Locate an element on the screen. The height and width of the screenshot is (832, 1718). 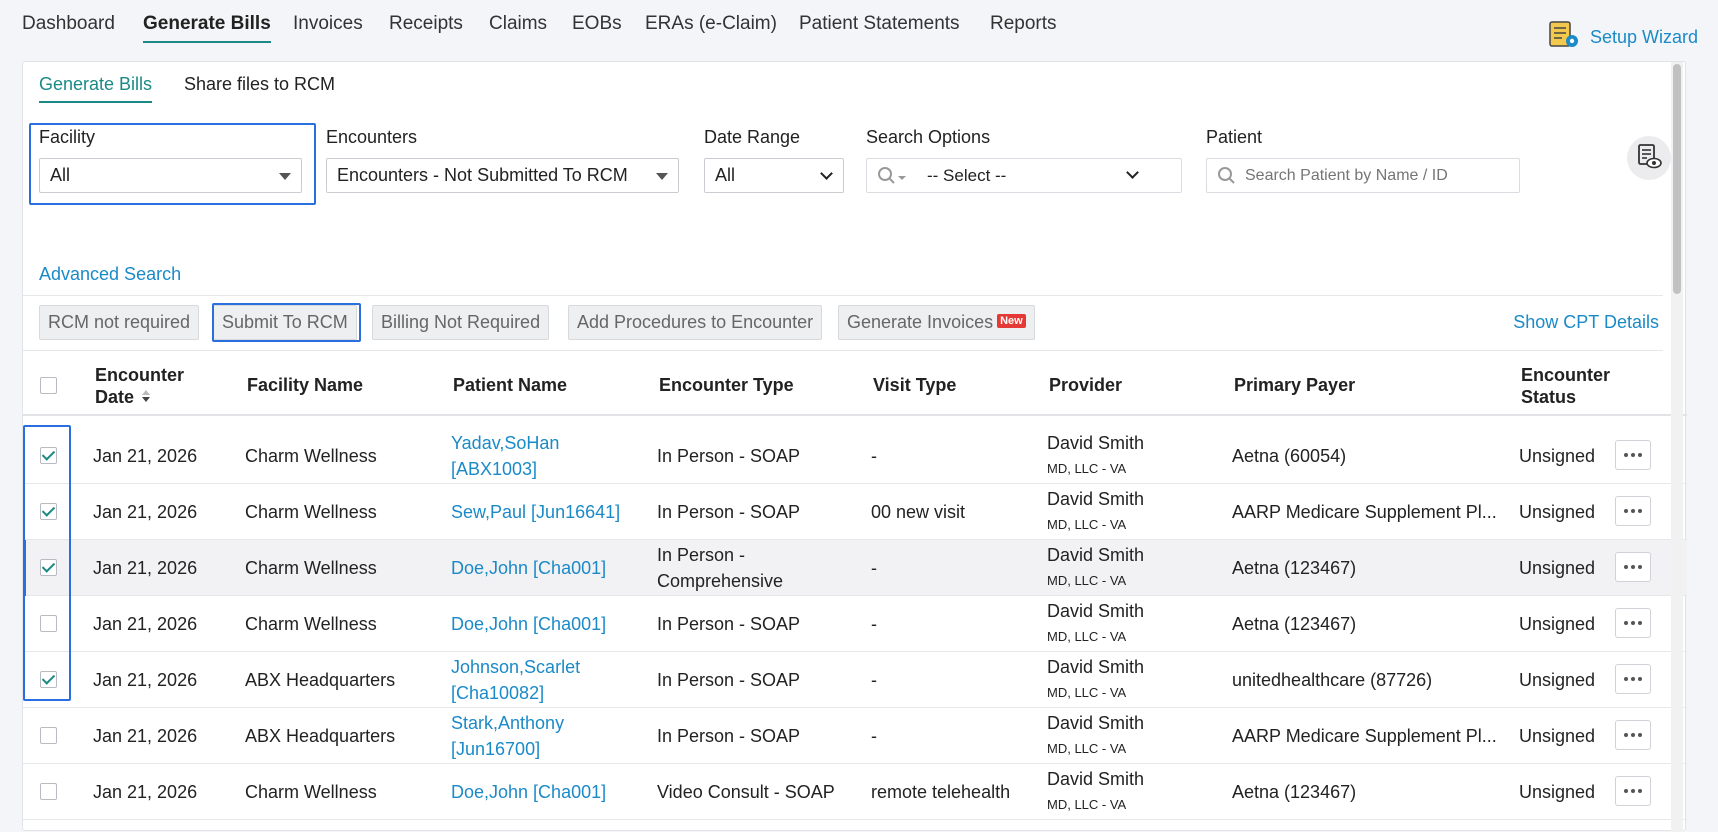
col-encounter-type: Encounter Type is located at coordinates (726, 385).